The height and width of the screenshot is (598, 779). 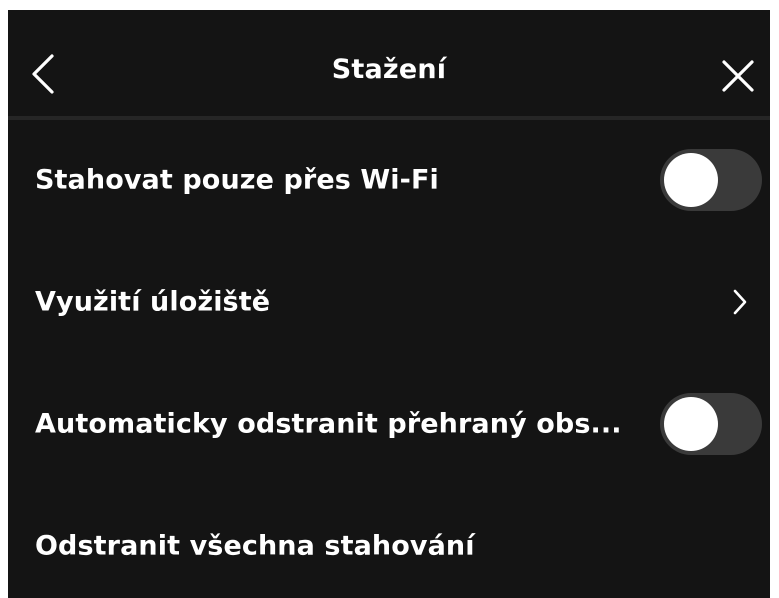 What do you see at coordinates (255, 546) in the screenshot?
I see `delete-all-downloads-button: Odstranit všechna stahování` at bounding box center [255, 546].